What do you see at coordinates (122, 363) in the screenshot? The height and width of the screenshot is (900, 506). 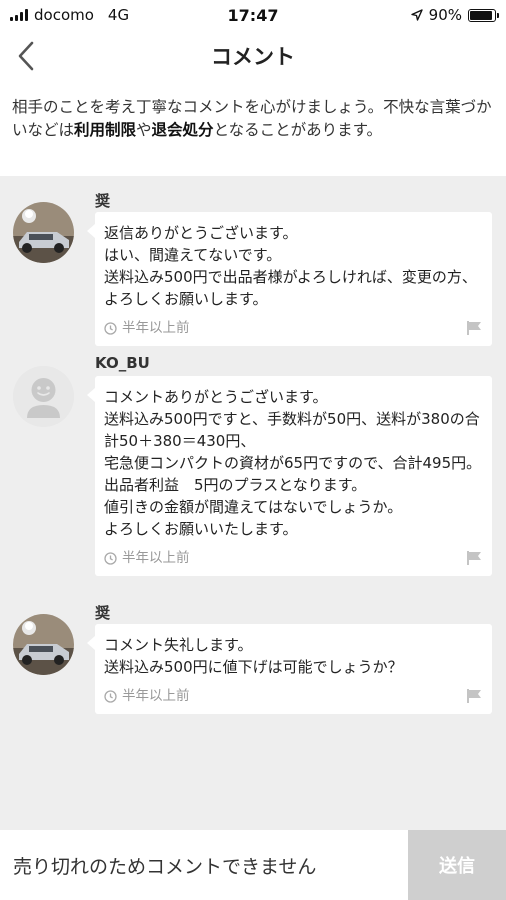 I see `comment-author: KO_BU` at bounding box center [122, 363].